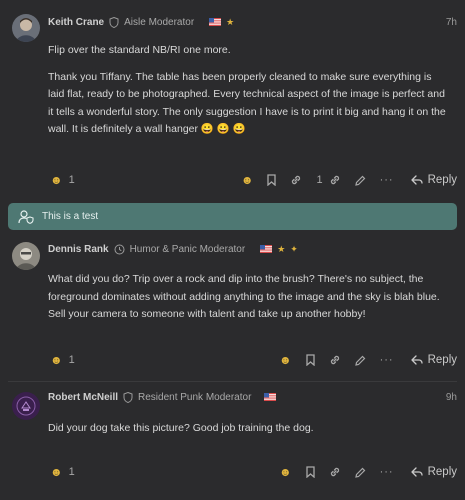 Image resolution: width=465 pixels, height=500 pixels. What do you see at coordinates (328, 180) in the screenshot?
I see `link-count-button: 1` at bounding box center [328, 180].